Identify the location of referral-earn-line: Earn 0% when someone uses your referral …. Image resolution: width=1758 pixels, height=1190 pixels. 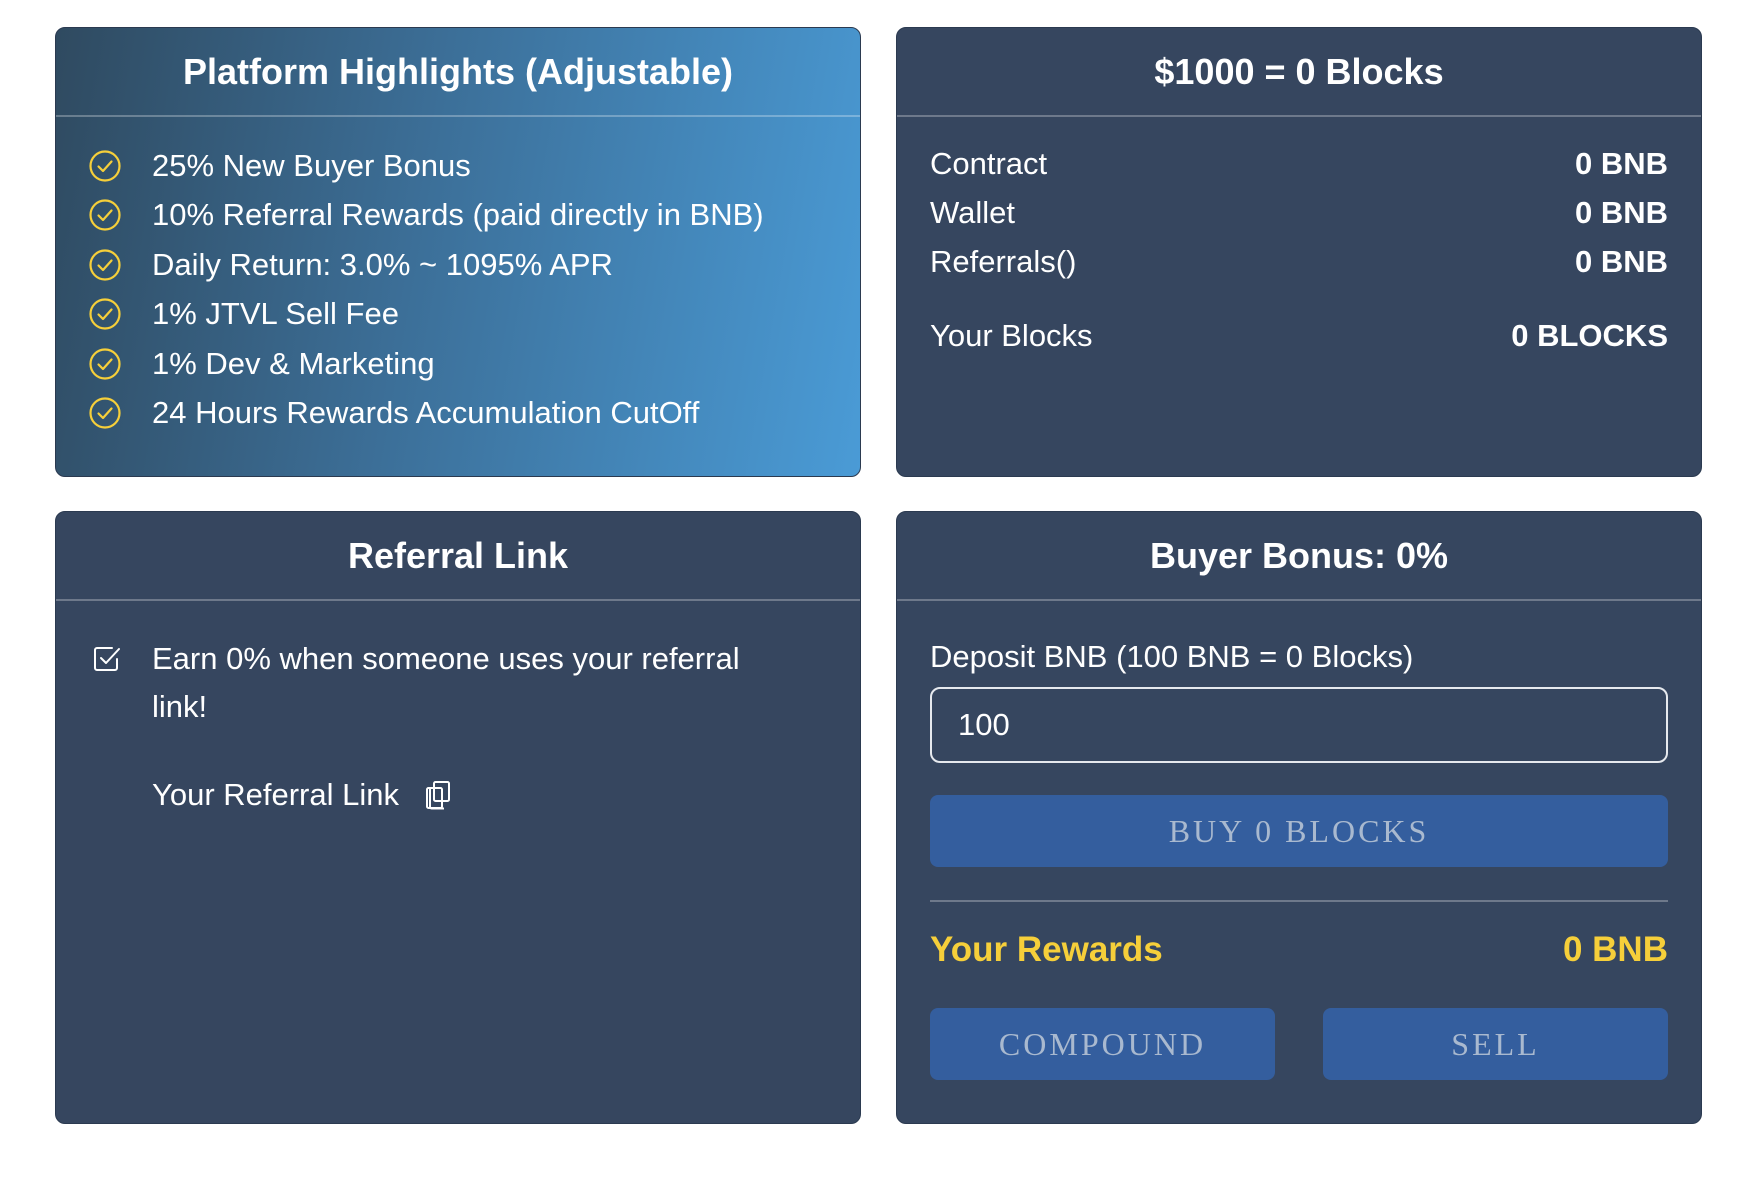
(458, 683).